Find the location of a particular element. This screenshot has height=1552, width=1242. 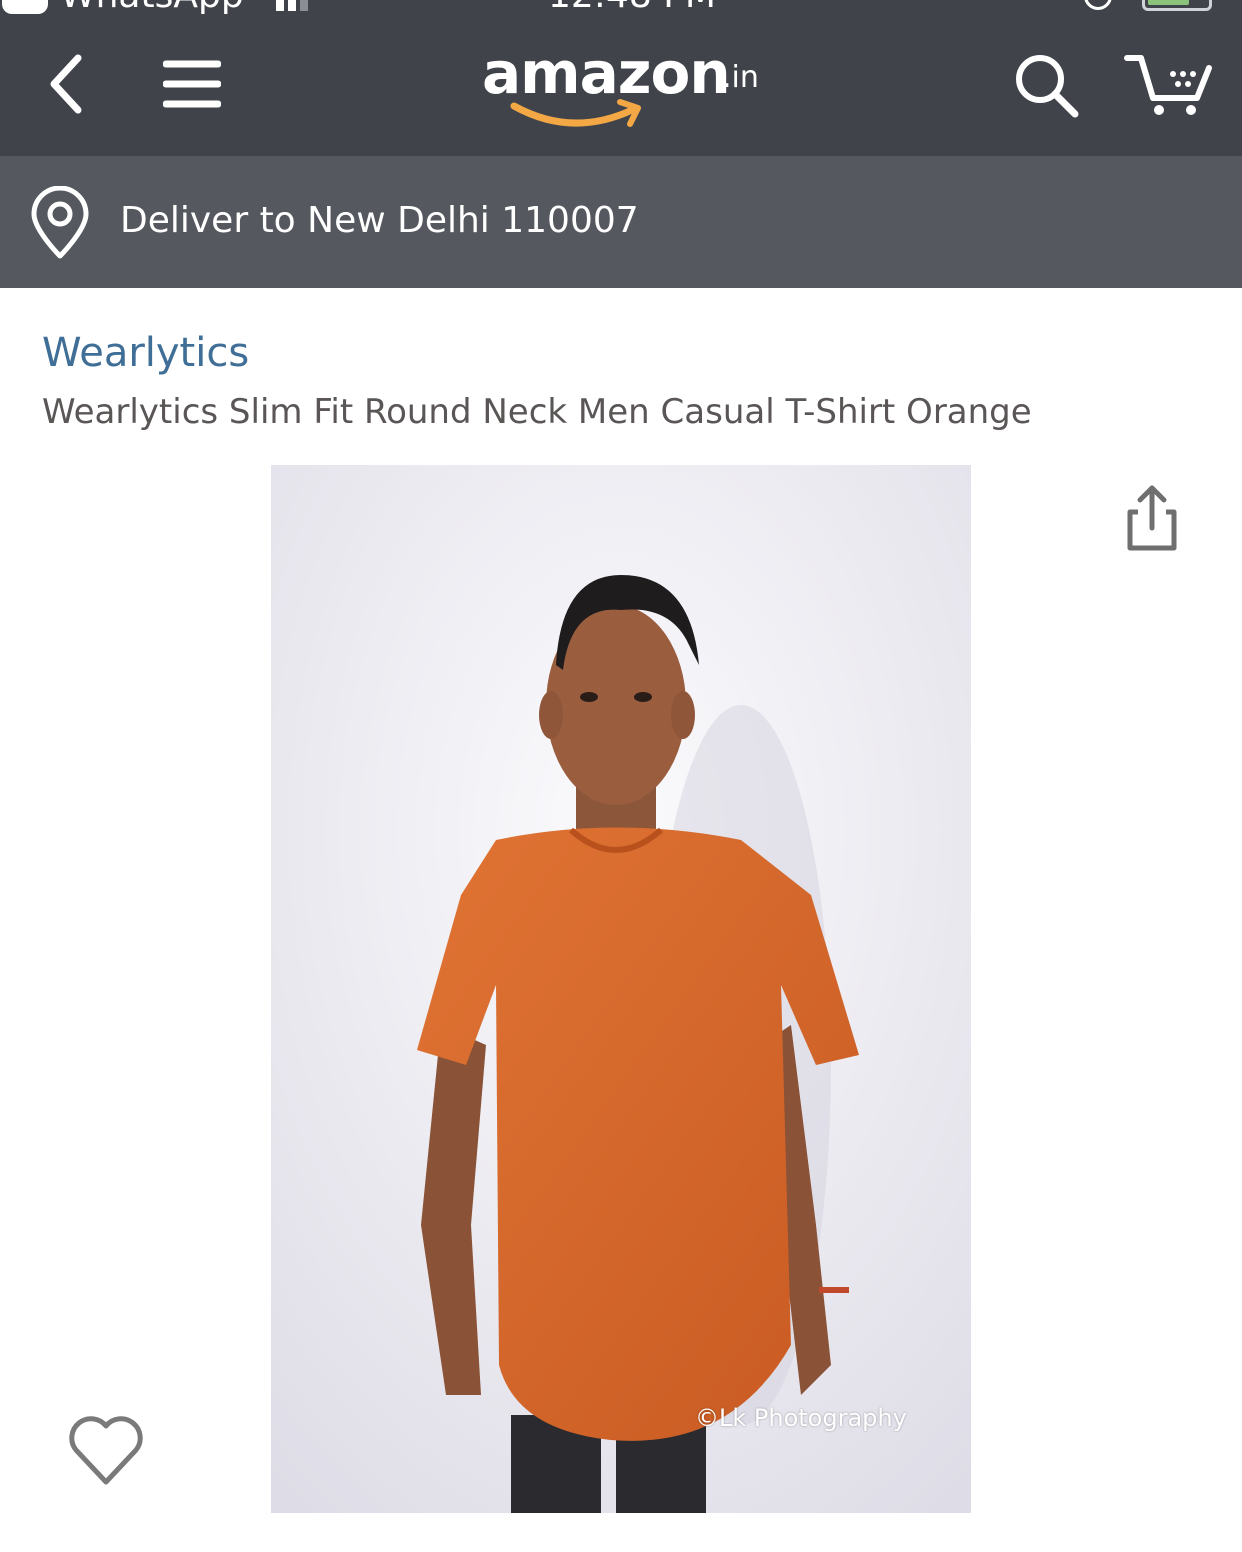

deliver-location-text: Deliver to New Delhi 110007 is located at coordinates (379, 221).